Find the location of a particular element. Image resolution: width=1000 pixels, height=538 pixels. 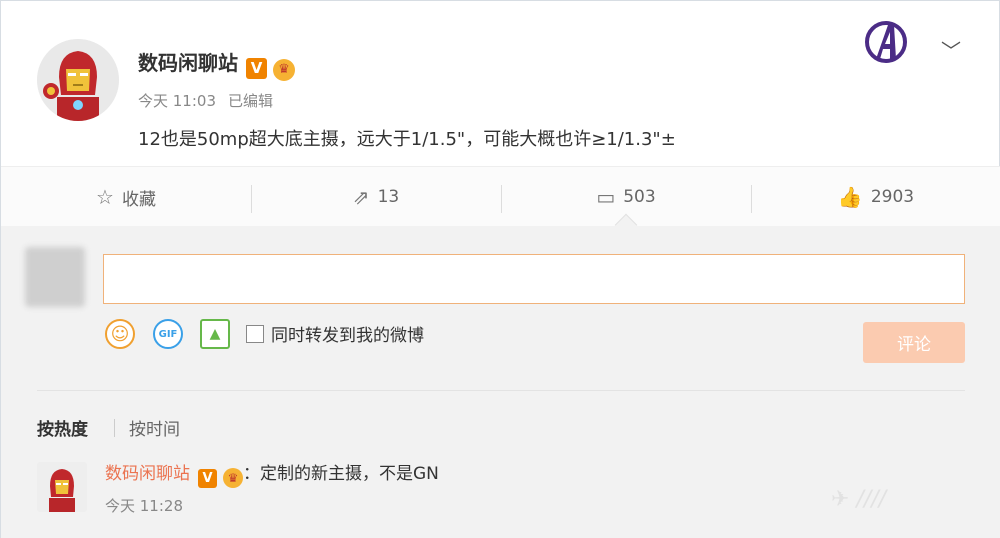

chevron-down-icon: ﹀ is located at coordinates (951, 49).